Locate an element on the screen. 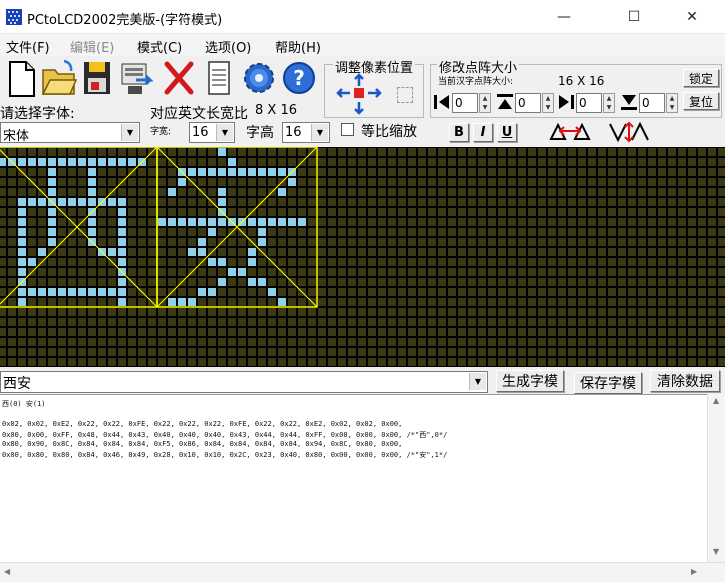  font-select: 宋体 ▼ is located at coordinates (70, 133).